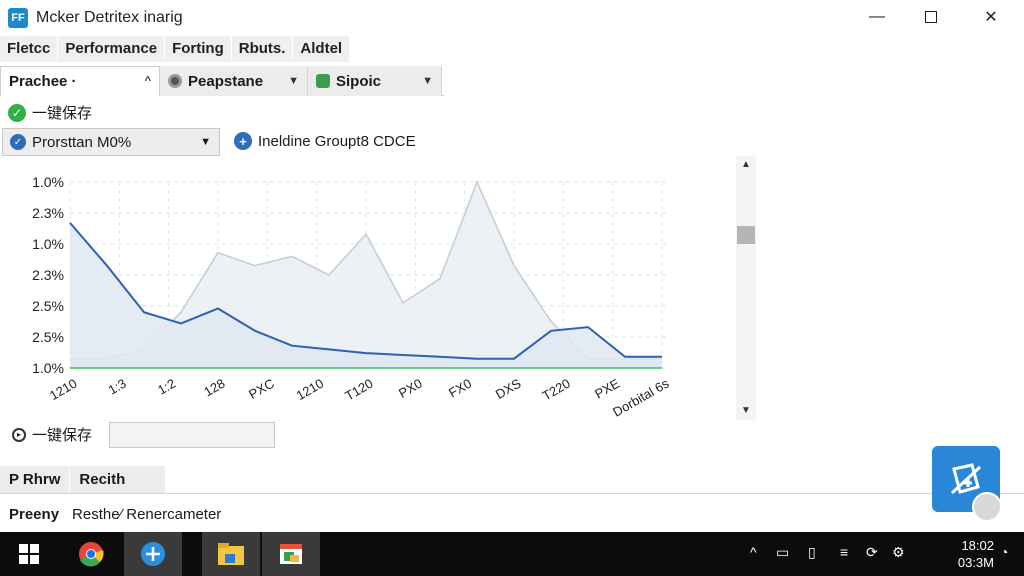 Image resolution: width=1024 pixels, height=576 pixels. What do you see at coordinates (192, 435) in the screenshot?
I see `save-name-input` at bounding box center [192, 435].